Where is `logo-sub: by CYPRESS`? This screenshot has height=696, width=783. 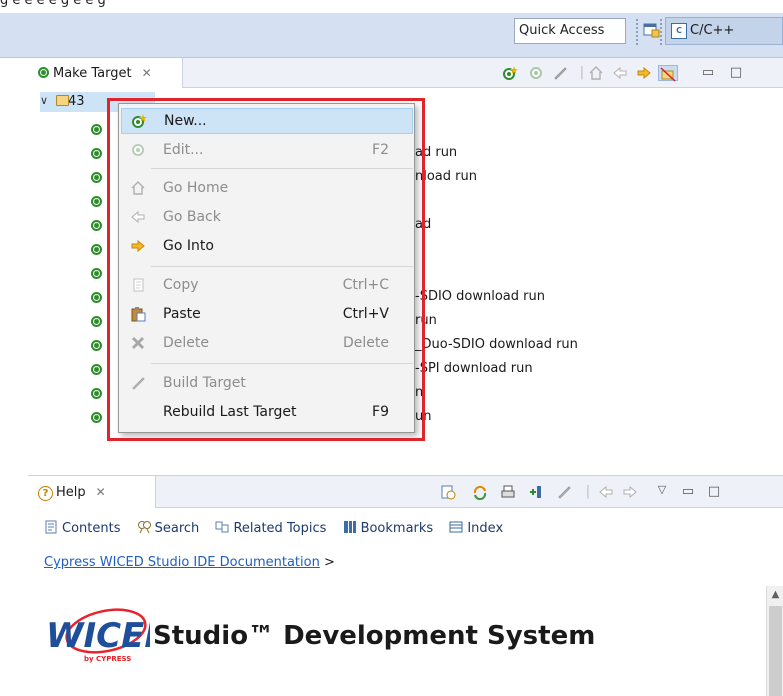
logo-sub: by CYPRESS is located at coordinates (107, 659).